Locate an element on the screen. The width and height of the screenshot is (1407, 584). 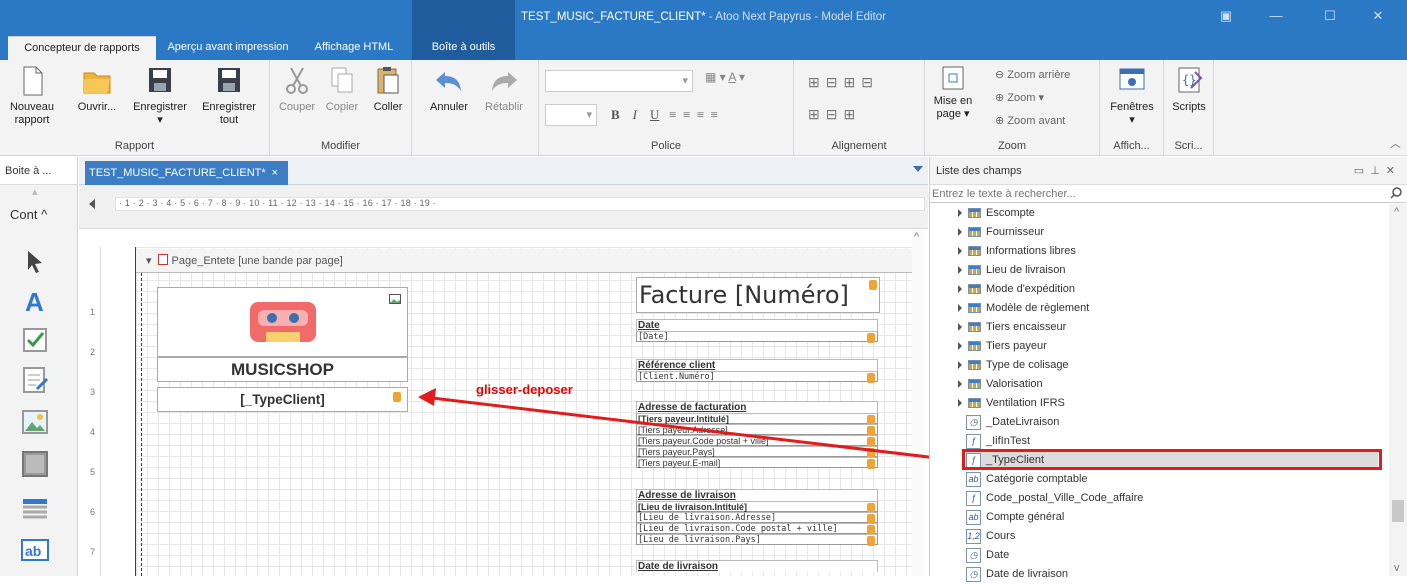
reference-block: Référence client [Client.Numéro] is located at coordinates (757, 371).